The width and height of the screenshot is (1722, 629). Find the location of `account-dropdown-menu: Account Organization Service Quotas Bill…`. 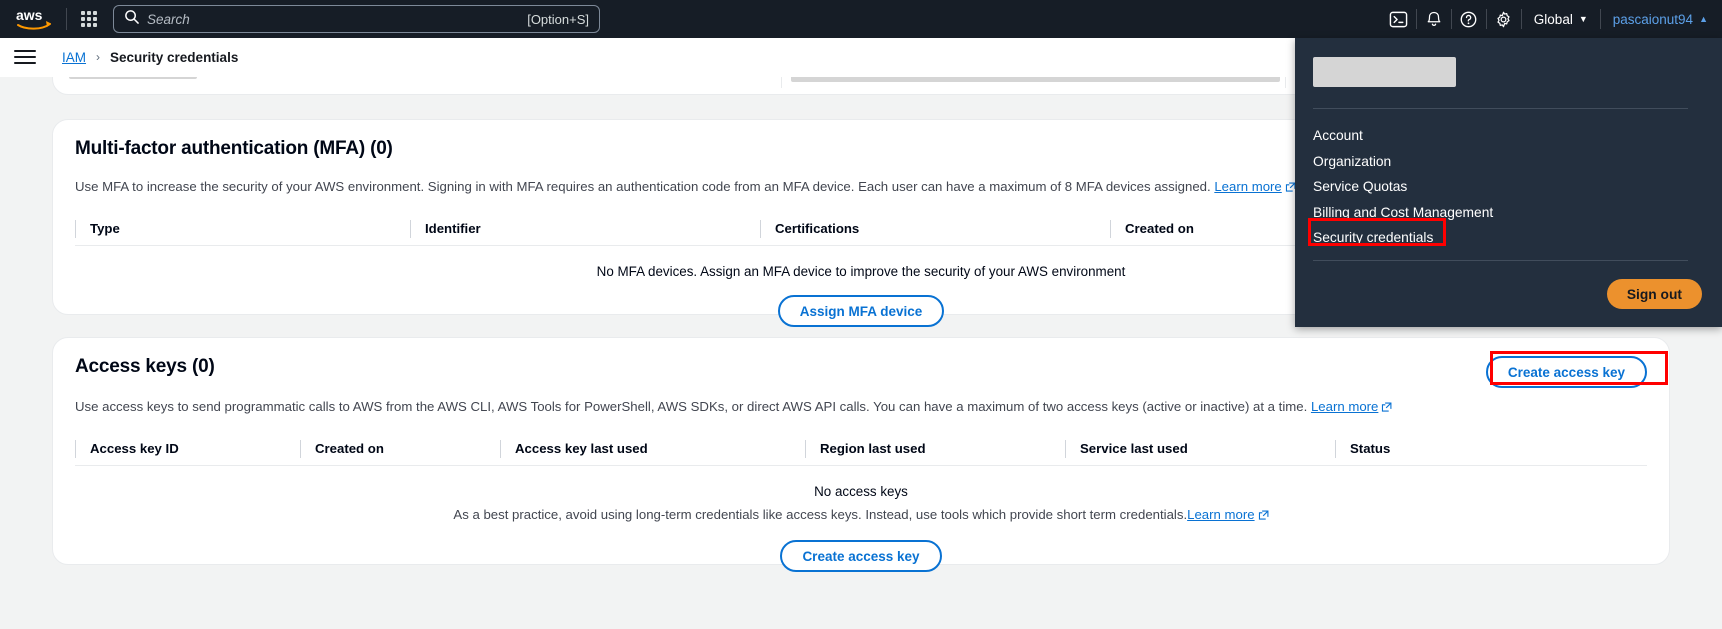

account-dropdown-menu: Account Organization Service Quotas Bill… is located at coordinates (1508, 182).